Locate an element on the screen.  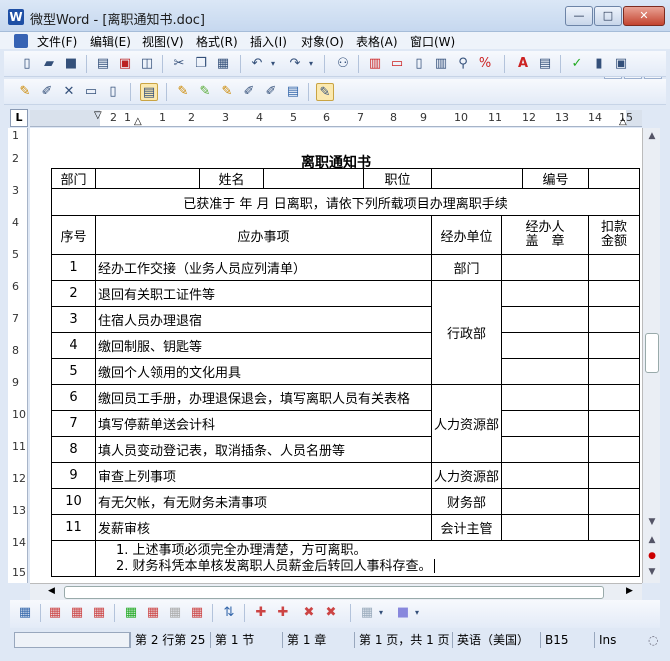
horizontal-scroll-thumb is located at coordinates (334, 592).